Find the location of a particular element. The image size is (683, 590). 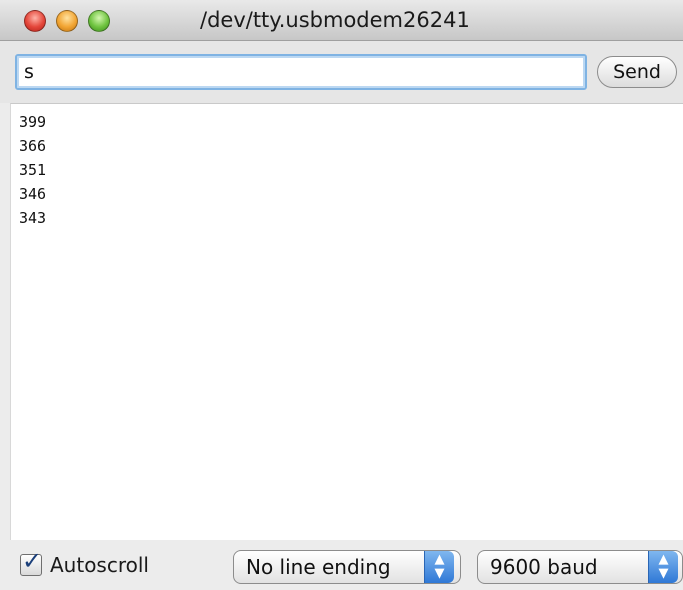

line-ending-select: No line ending ▲ ▼ is located at coordinates (347, 567).